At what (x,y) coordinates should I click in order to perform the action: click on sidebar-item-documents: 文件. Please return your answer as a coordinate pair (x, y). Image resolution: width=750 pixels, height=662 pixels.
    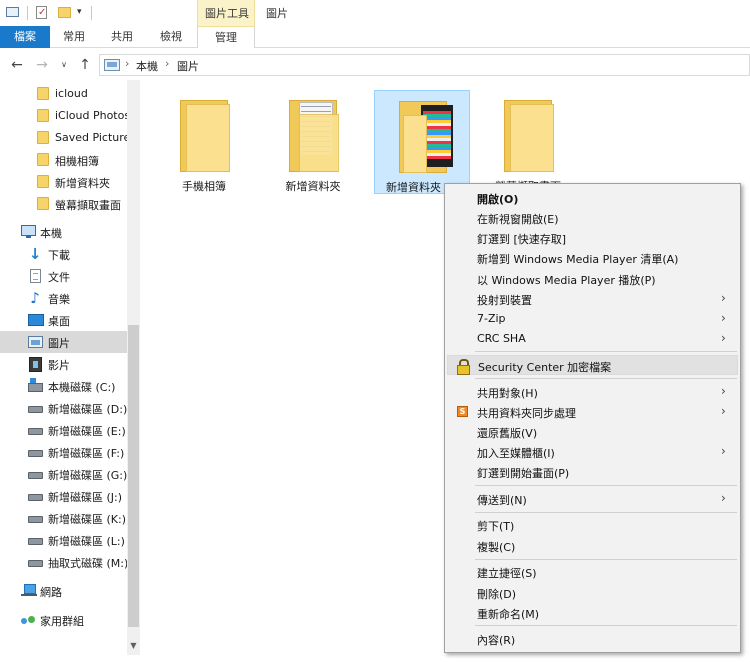
    Looking at the image, I should click on (63, 276).